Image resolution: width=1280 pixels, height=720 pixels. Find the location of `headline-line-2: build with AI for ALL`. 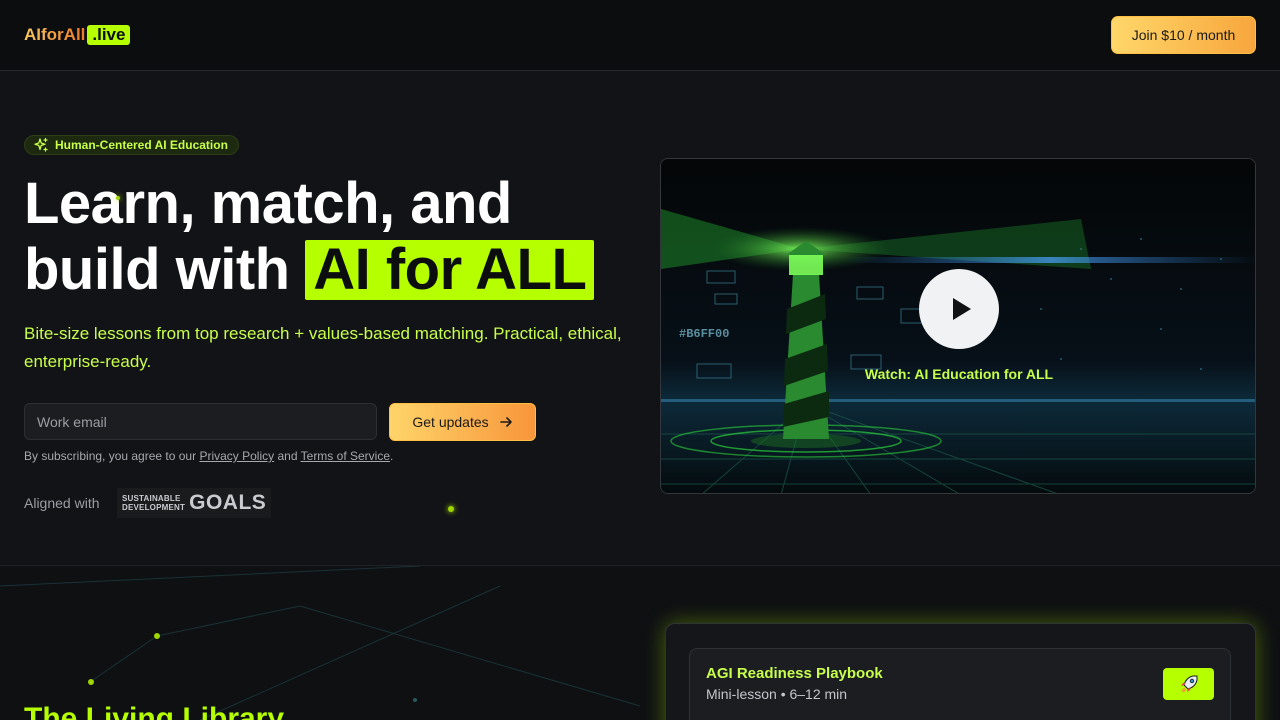

headline-line-2: build with AI for ALL is located at coordinates (334, 270).